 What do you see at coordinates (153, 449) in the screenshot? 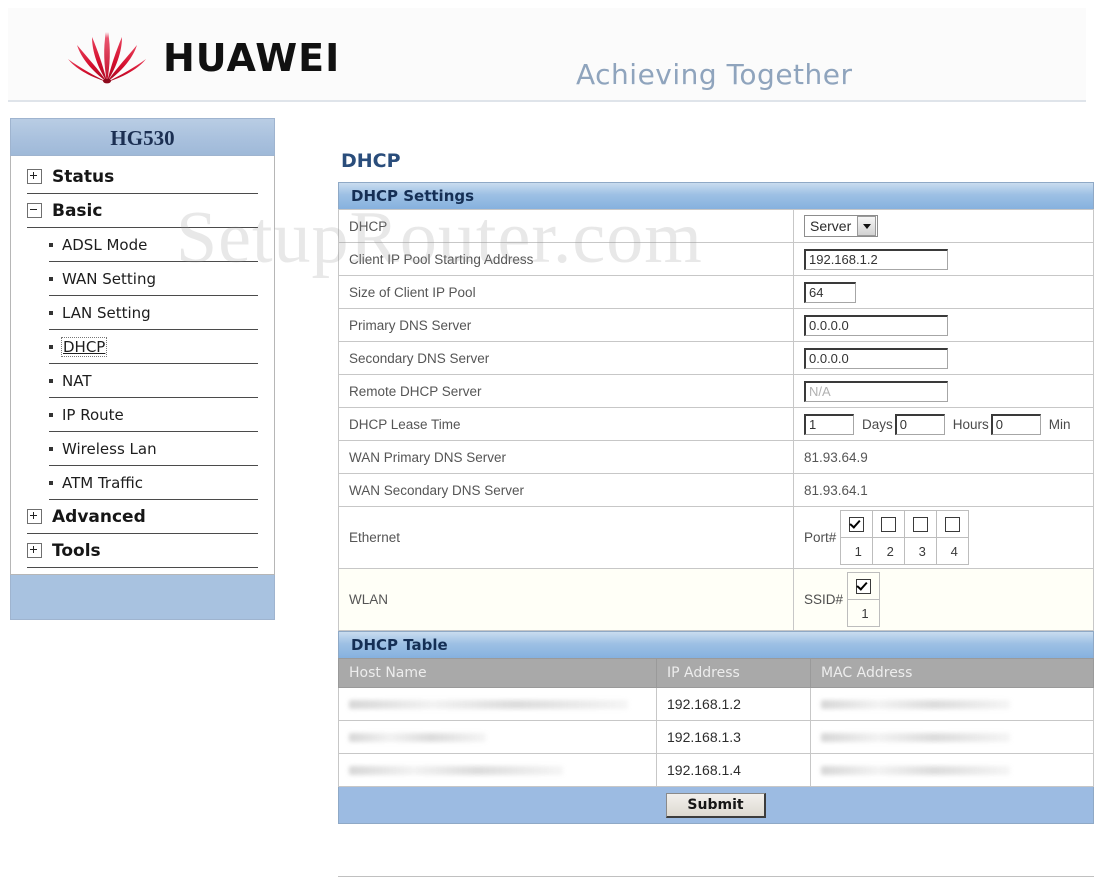
I see `sidebar-item-wireless-lan: Wireless Lan` at bounding box center [153, 449].